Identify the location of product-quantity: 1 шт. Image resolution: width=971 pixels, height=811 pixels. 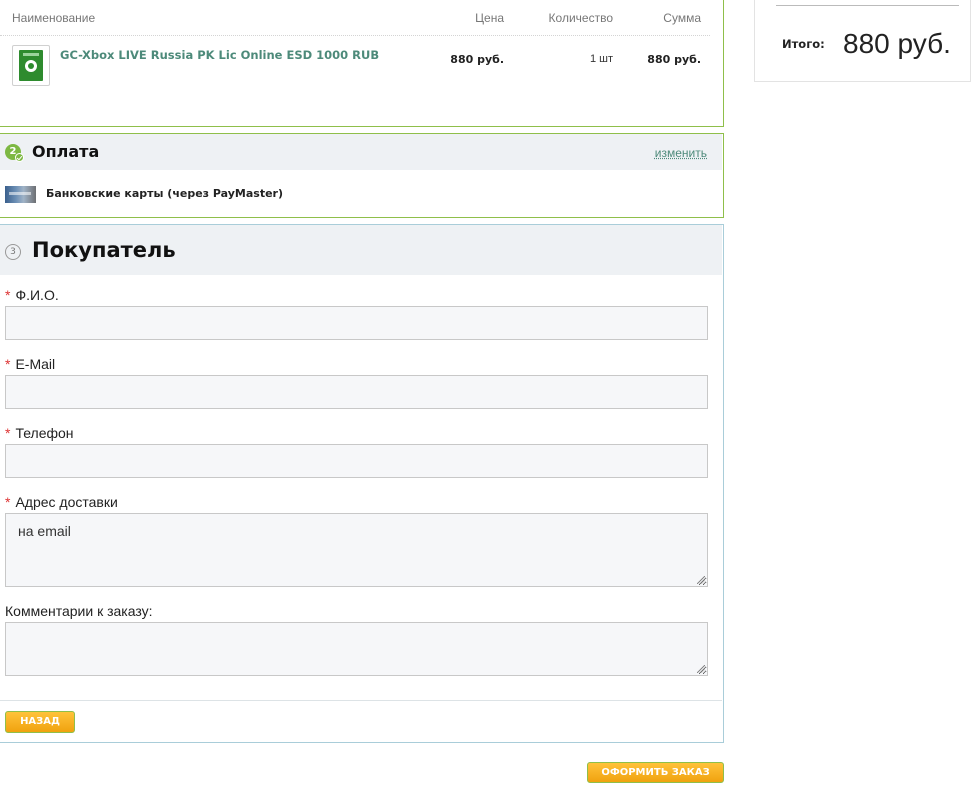
(601, 59).